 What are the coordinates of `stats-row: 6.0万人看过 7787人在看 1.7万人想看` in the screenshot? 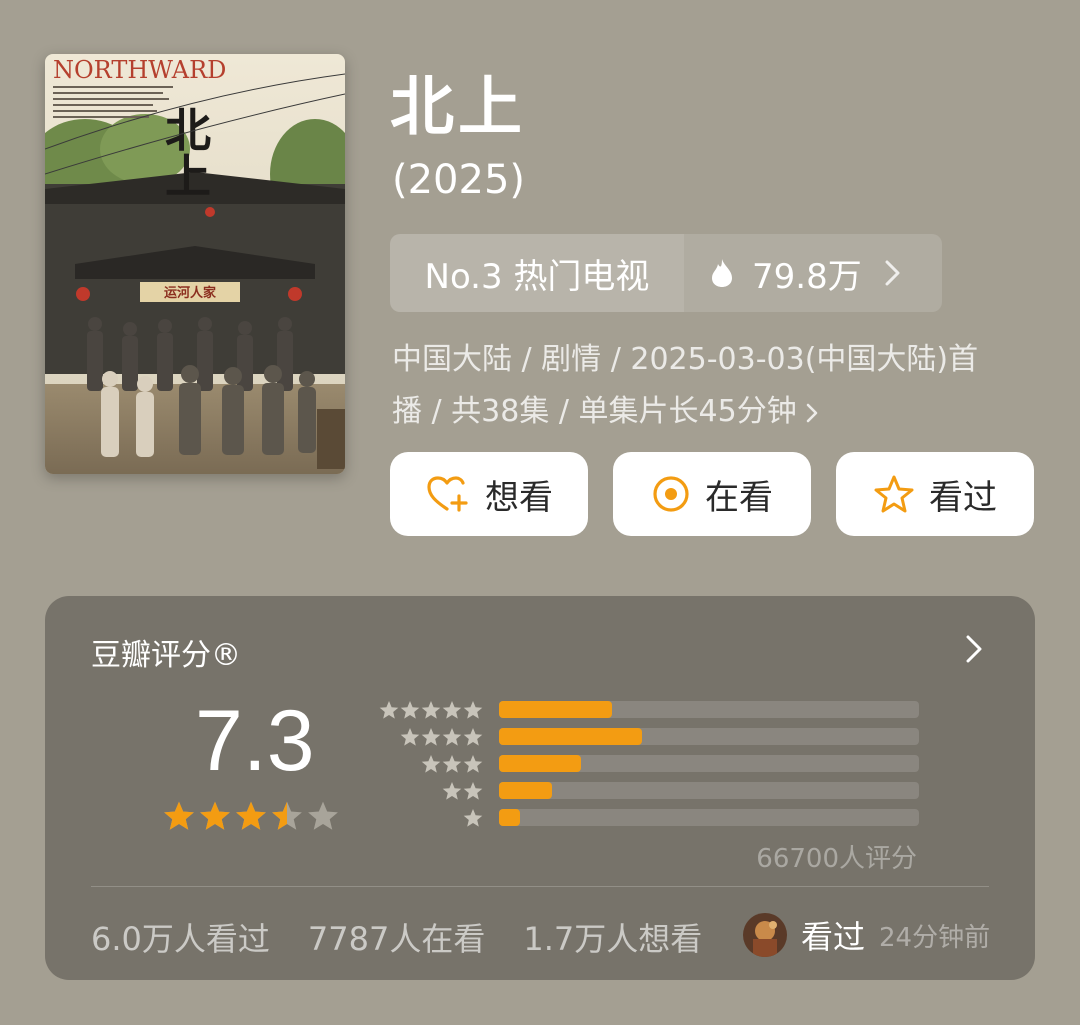 It's located at (415, 937).